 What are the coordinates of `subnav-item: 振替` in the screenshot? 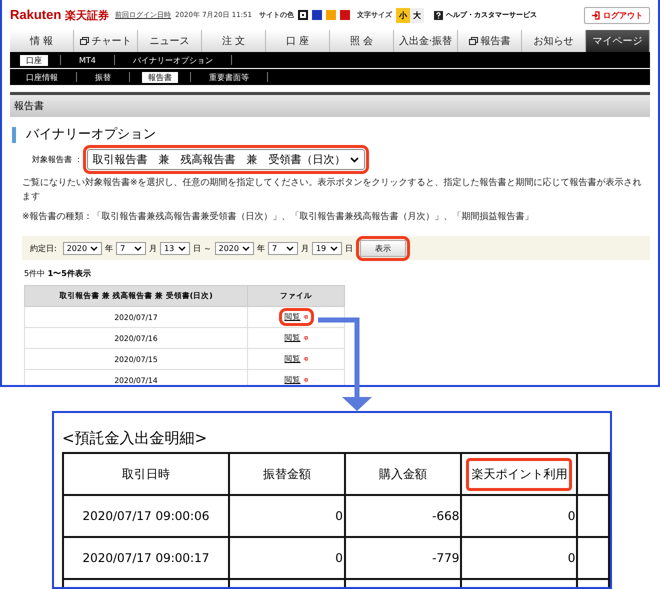 It's located at (103, 77).